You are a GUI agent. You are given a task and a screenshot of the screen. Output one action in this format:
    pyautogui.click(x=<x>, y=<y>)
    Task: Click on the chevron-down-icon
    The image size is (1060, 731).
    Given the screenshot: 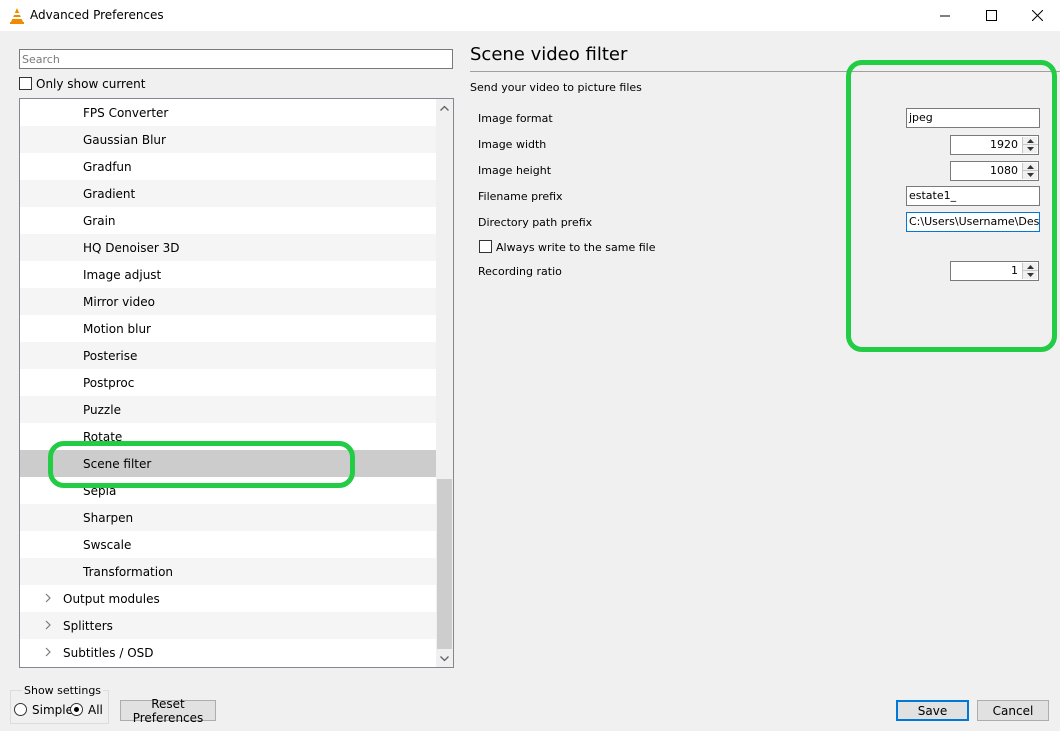 What is the action you would take?
    pyautogui.click(x=444, y=658)
    